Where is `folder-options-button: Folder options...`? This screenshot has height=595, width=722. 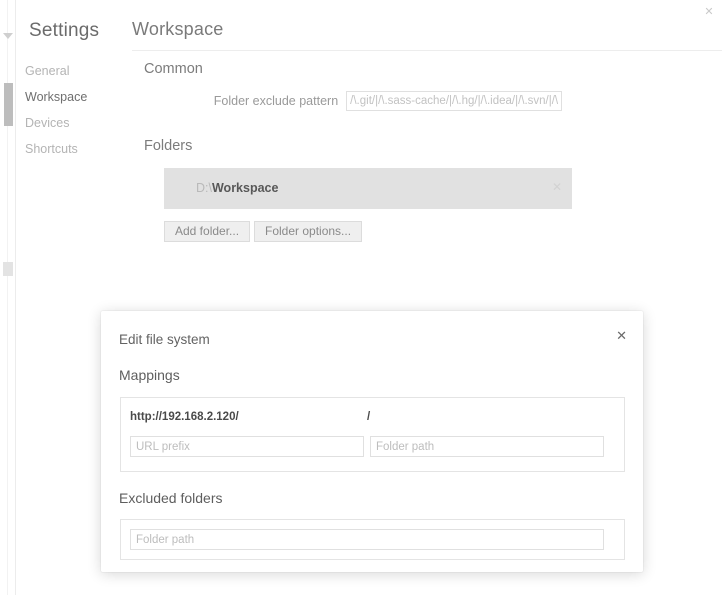 folder-options-button: Folder options... is located at coordinates (308, 231).